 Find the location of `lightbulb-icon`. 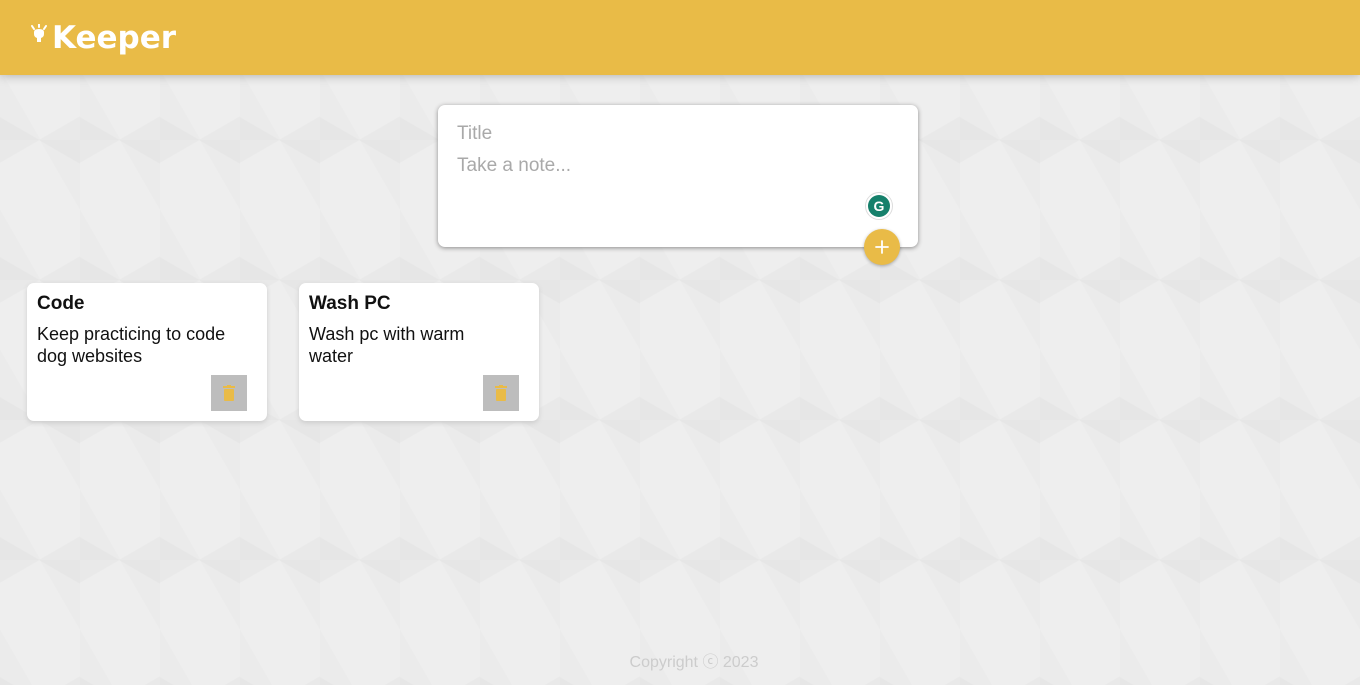

lightbulb-icon is located at coordinates (39, 32).